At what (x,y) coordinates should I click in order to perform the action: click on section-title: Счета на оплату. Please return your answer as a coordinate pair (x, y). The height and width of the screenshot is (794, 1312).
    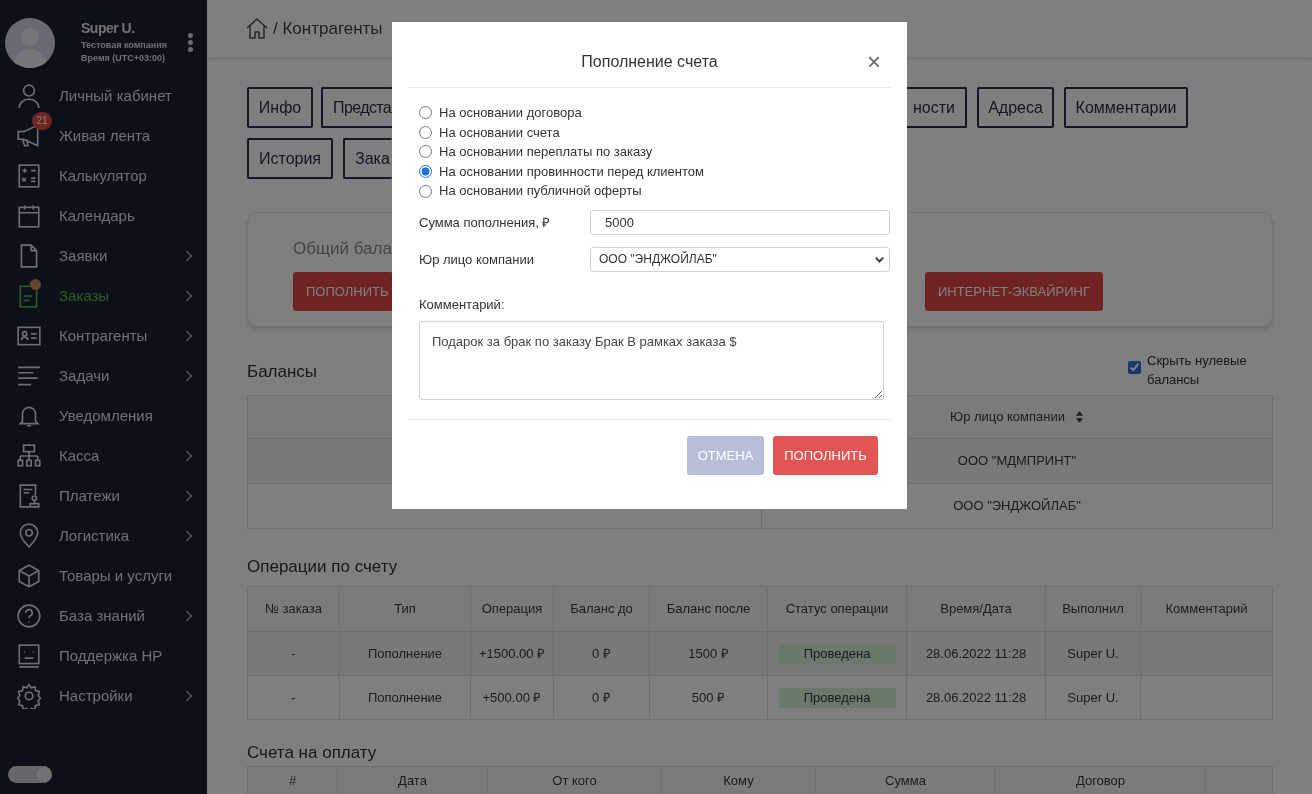
    Looking at the image, I should click on (312, 753).